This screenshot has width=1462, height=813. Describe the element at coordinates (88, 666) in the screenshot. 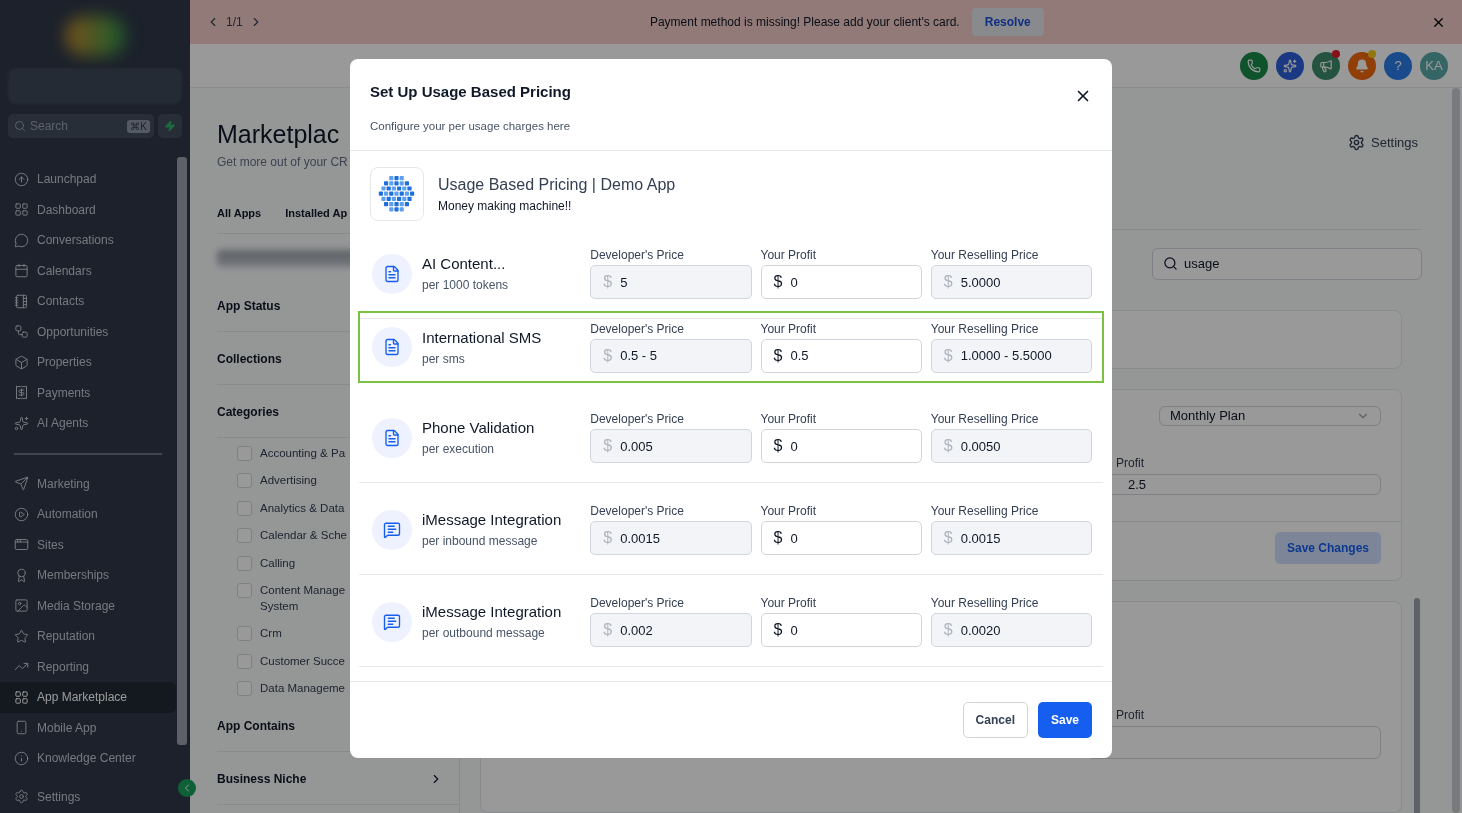

I see `sidebar-item: Reporting` at that location.